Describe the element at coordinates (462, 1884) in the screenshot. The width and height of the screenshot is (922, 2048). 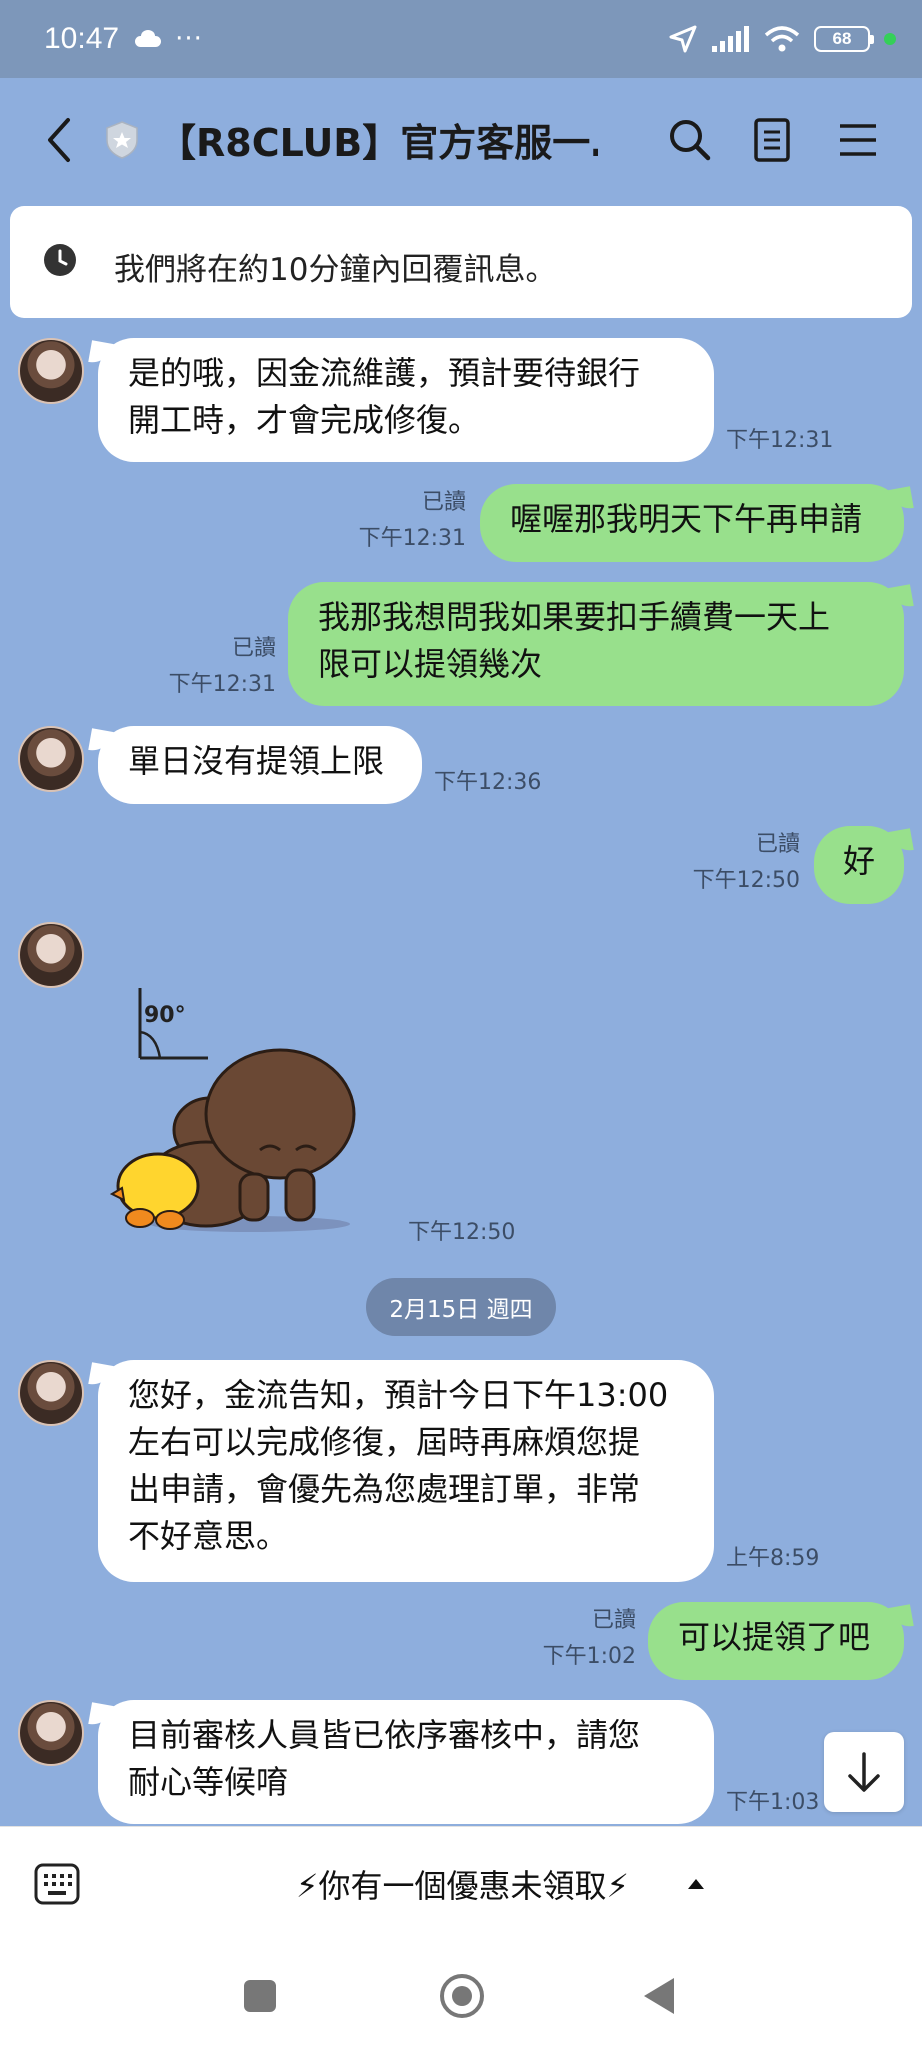
I see `rich-menu-toggle: ⚡你有一個優惠未領取⚡` at that location.